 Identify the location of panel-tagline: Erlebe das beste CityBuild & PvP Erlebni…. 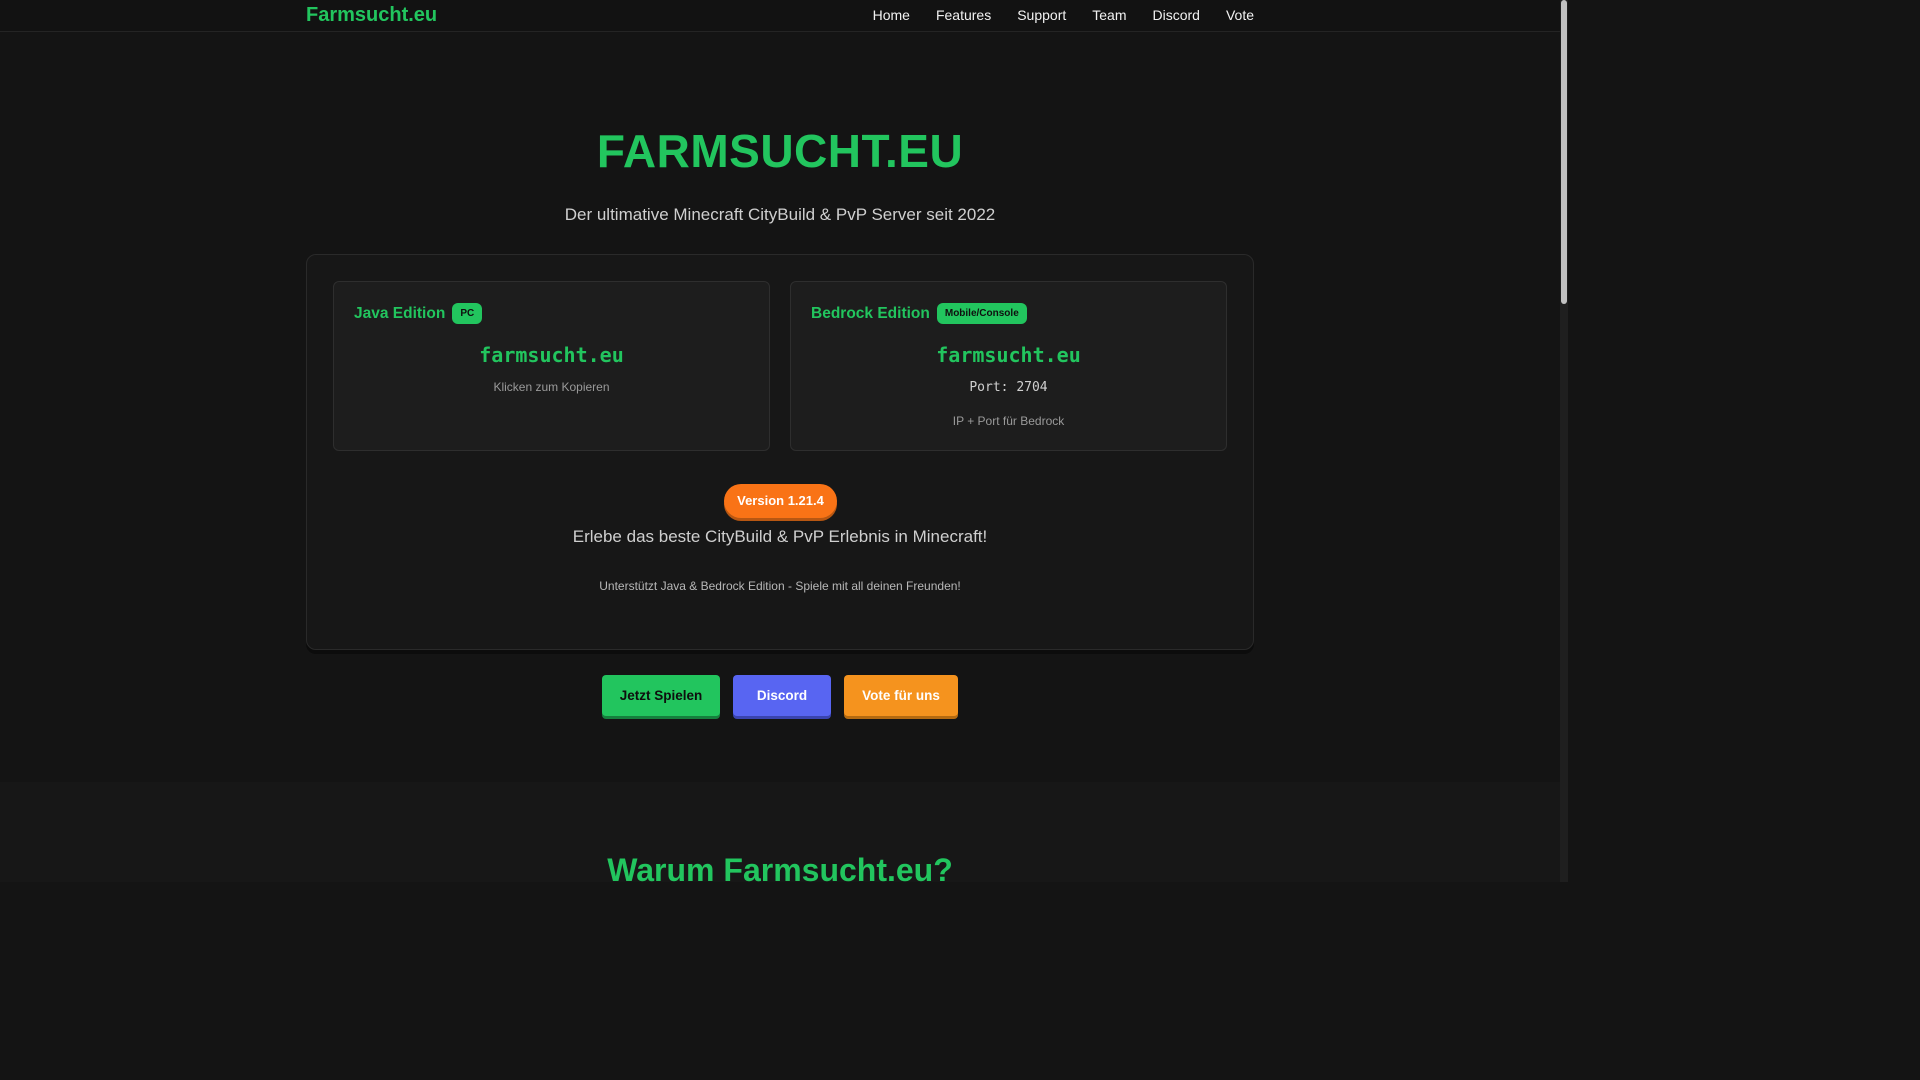
(780, 536).